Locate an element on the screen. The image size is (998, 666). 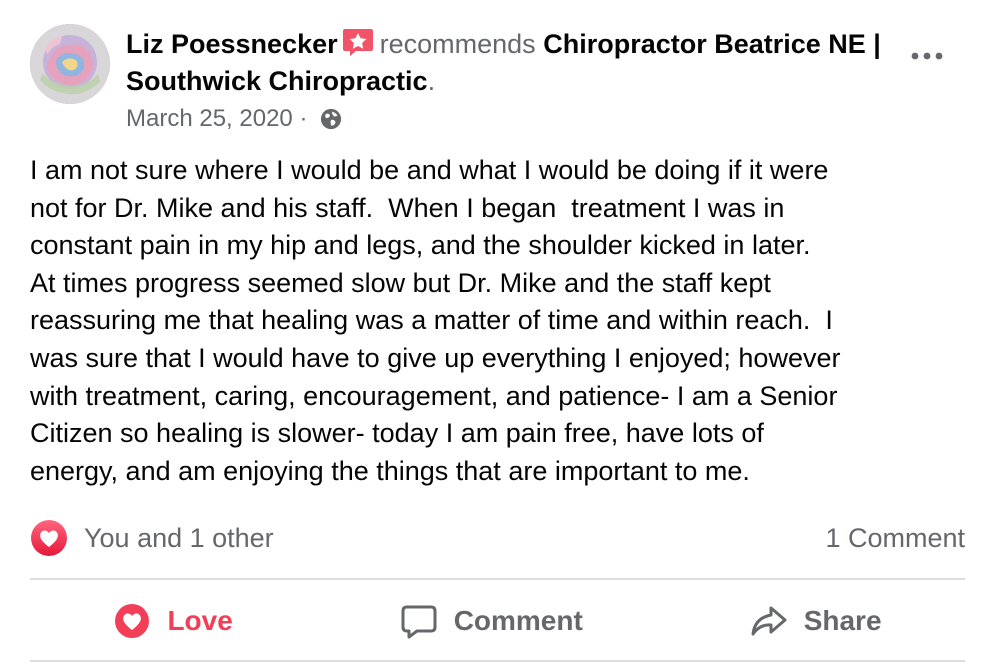
love-button: Love is located at coordinates (173, 621).